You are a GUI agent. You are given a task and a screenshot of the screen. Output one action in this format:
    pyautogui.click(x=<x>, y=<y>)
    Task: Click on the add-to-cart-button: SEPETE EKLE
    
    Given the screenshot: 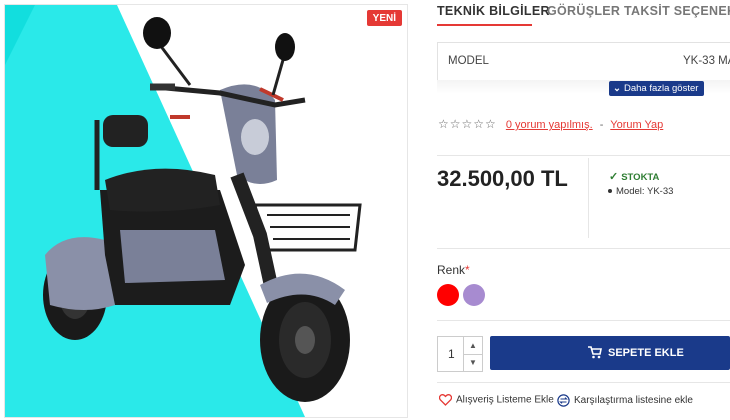 What is the action you would take?
    pyautogui.click(x=610, y=353)
    